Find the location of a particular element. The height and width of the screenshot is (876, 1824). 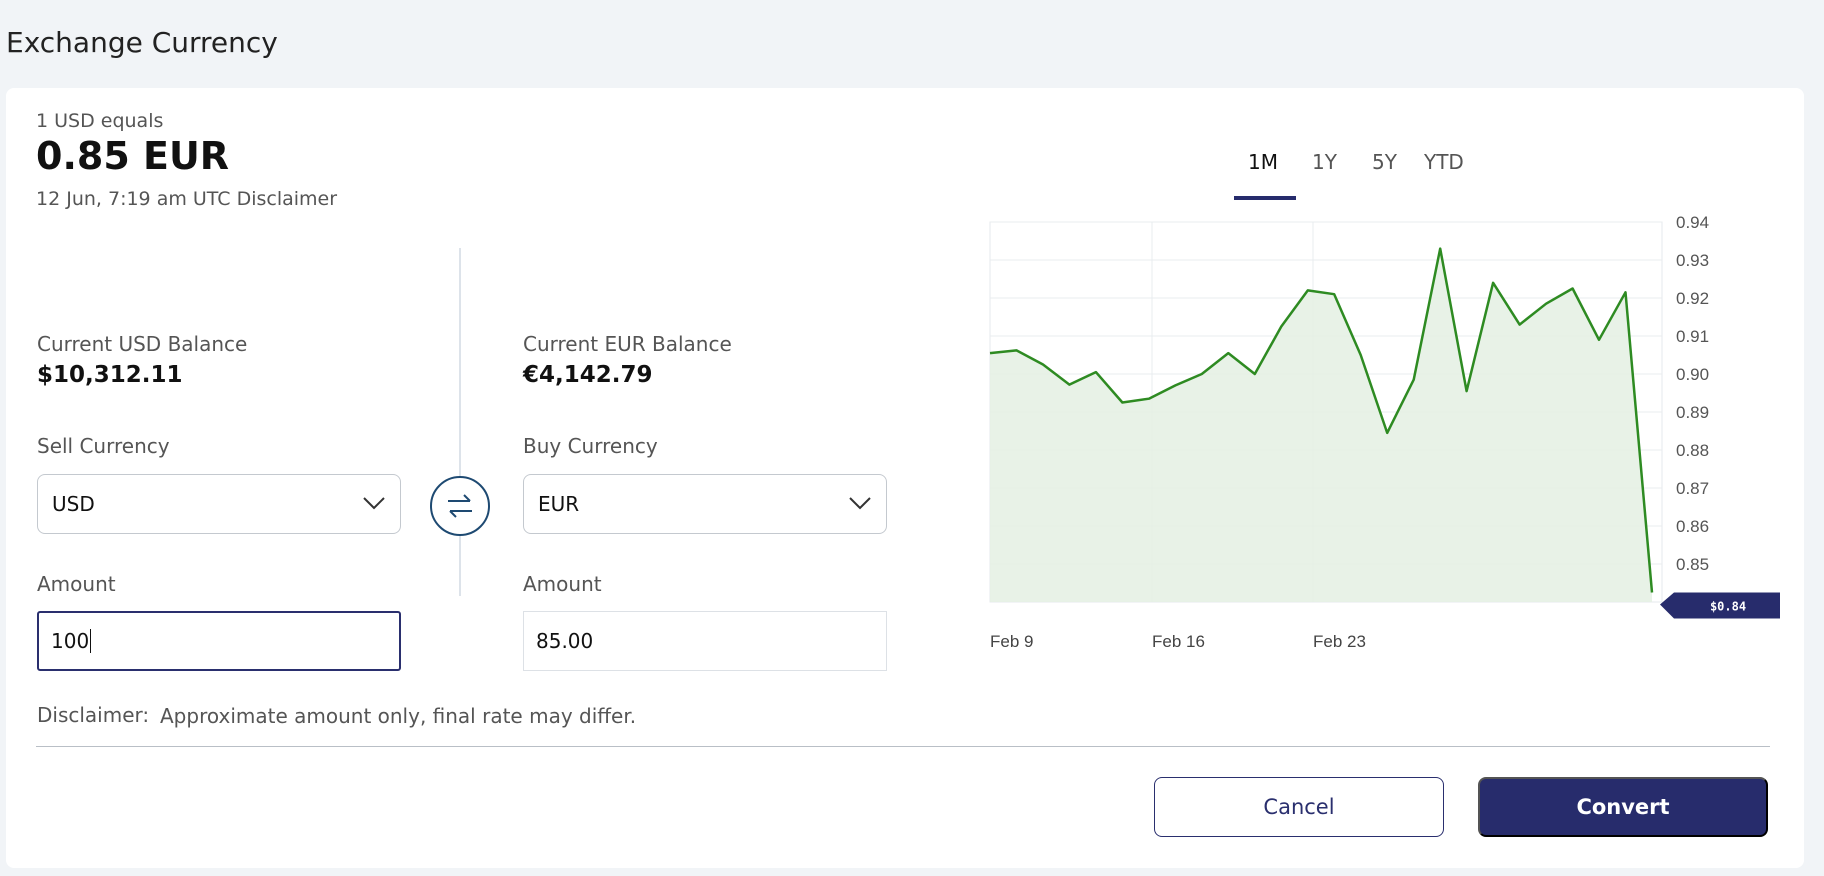

x-tick-label: Feb 23 is located at coordinates (1339, 641).